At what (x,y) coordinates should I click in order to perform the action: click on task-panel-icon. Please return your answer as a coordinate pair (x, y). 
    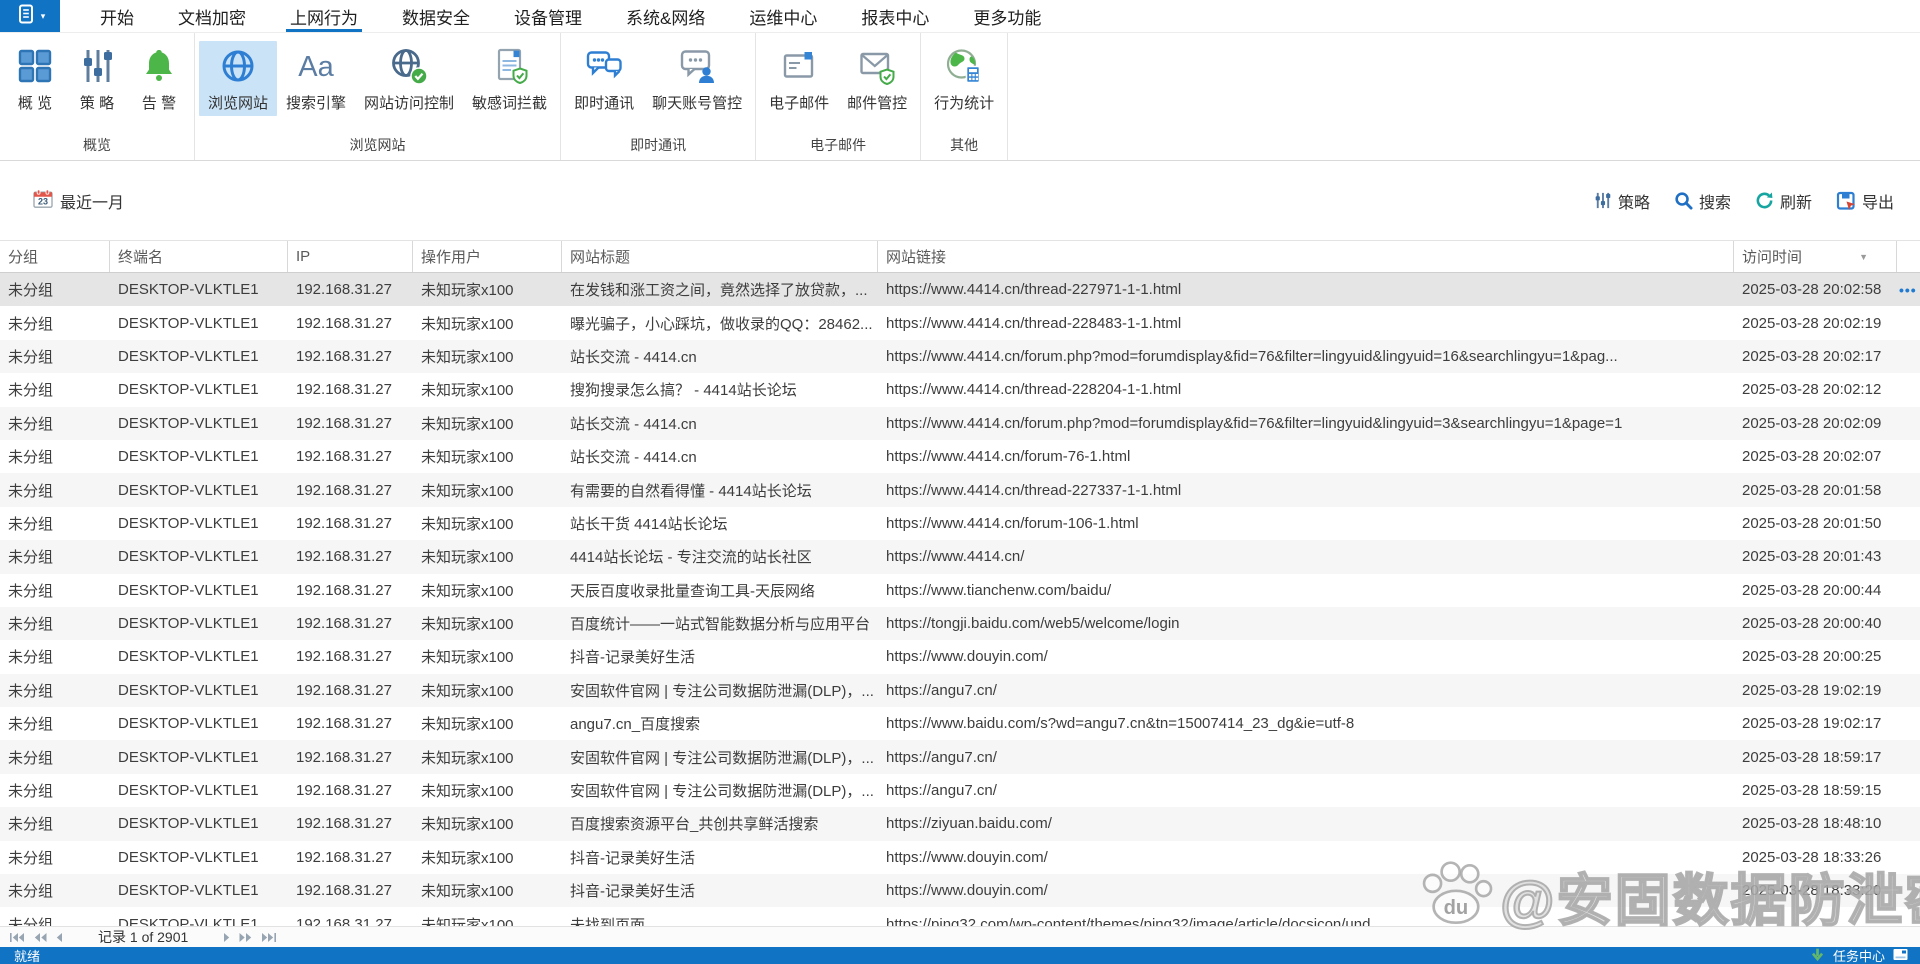
    Looking at the image, I should click on (1900, 956).